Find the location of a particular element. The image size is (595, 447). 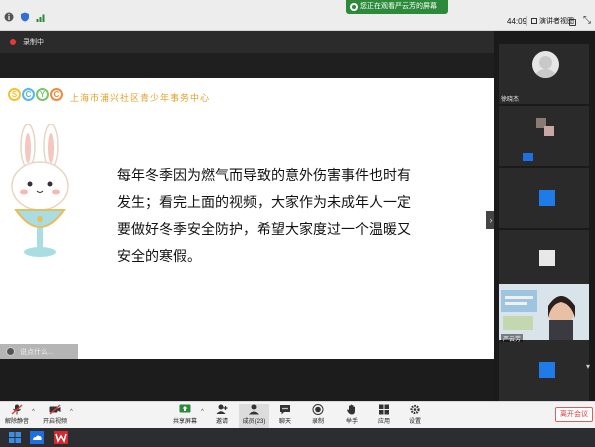

recording-label: 录制中 is located at coordinates (33, 42).